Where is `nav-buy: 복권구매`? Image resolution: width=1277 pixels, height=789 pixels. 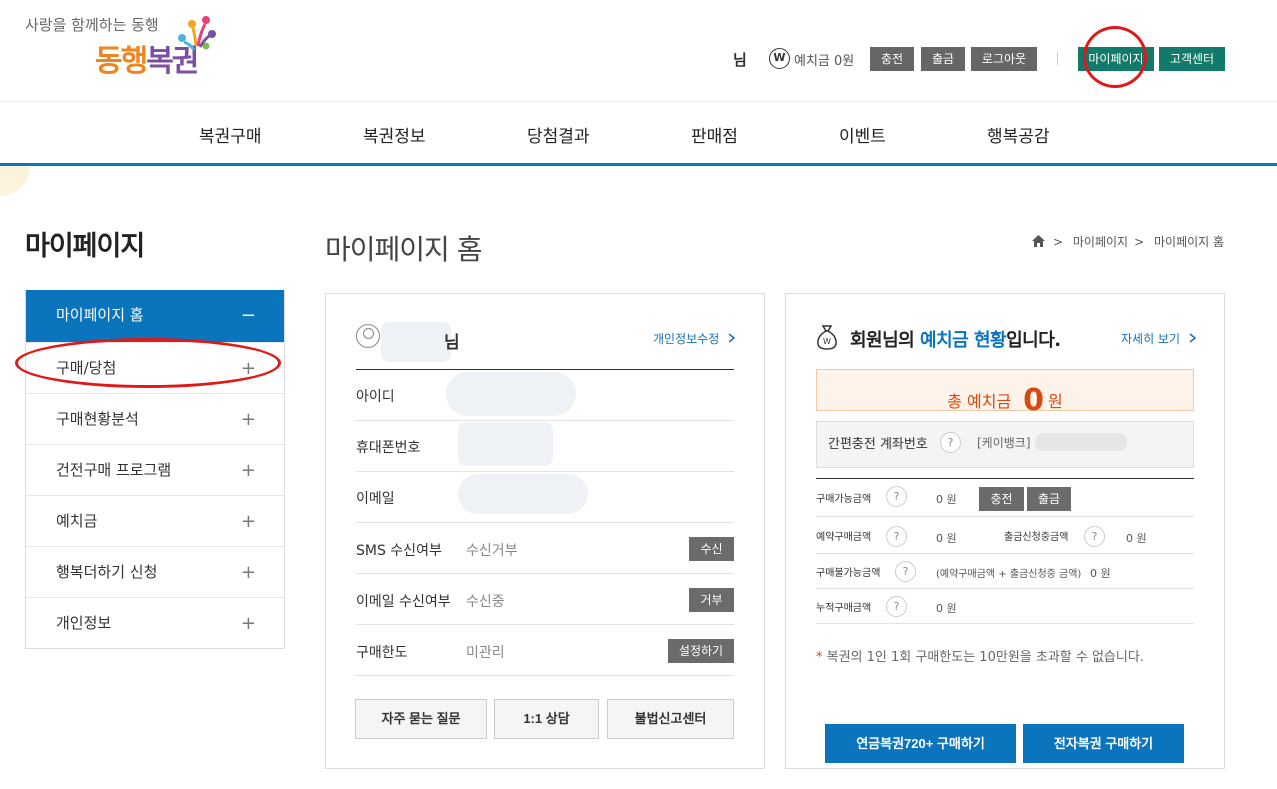
nav-buy: 복권구매 is located at coordinates (230, 134).